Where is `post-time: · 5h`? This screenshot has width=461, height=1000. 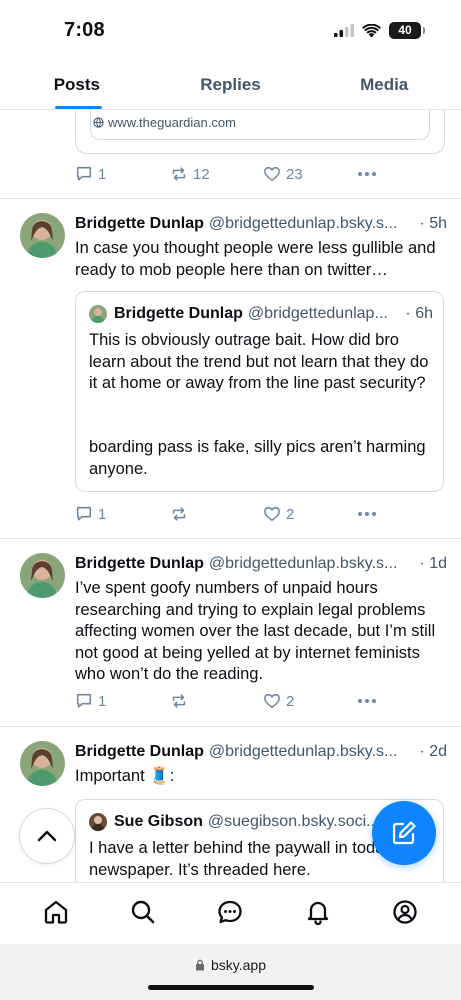 post-time: · 5h is located at coordinates (433, 224).